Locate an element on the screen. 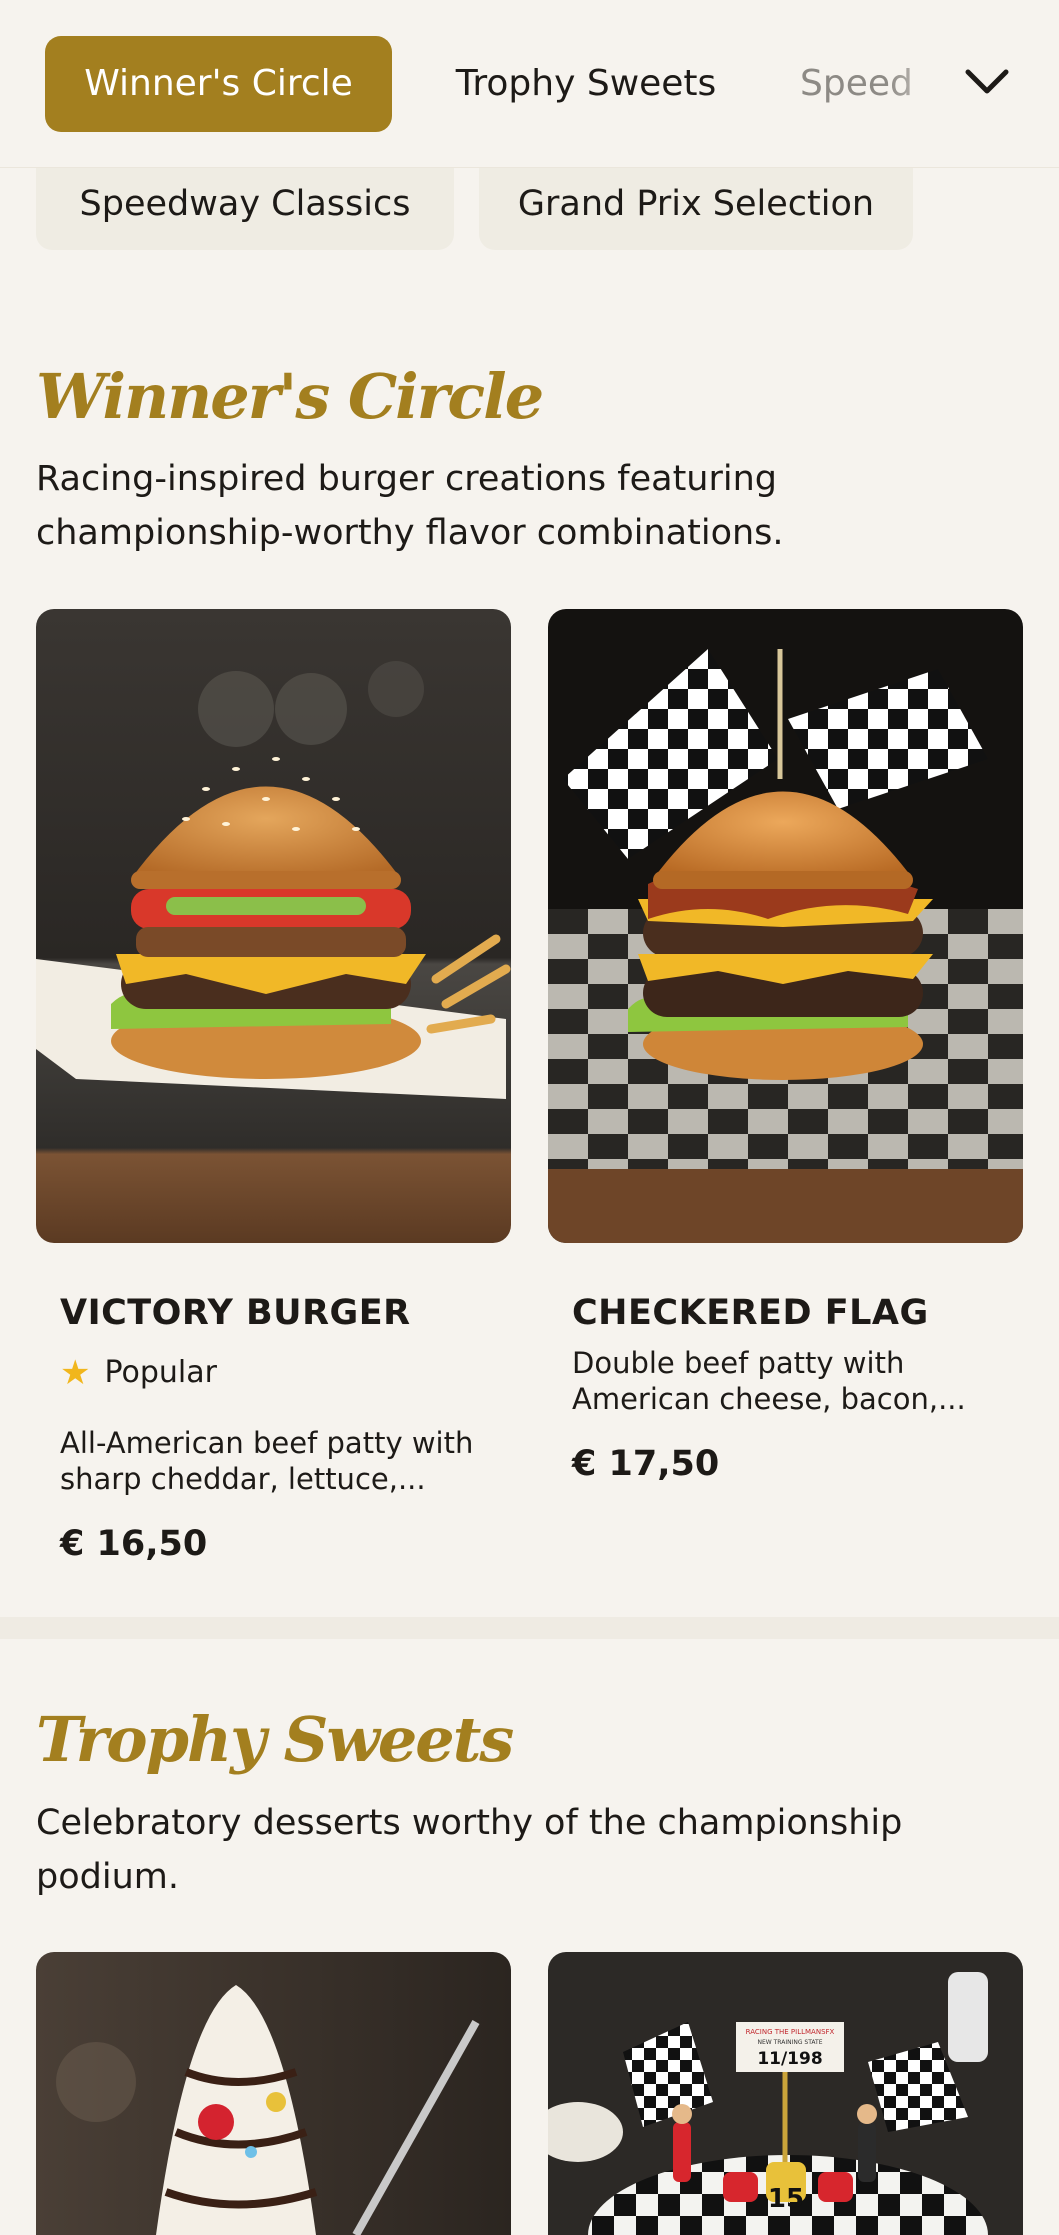 The image size is (1059, 2235). badge-label: Popular is located at coordinates (160, 1372).